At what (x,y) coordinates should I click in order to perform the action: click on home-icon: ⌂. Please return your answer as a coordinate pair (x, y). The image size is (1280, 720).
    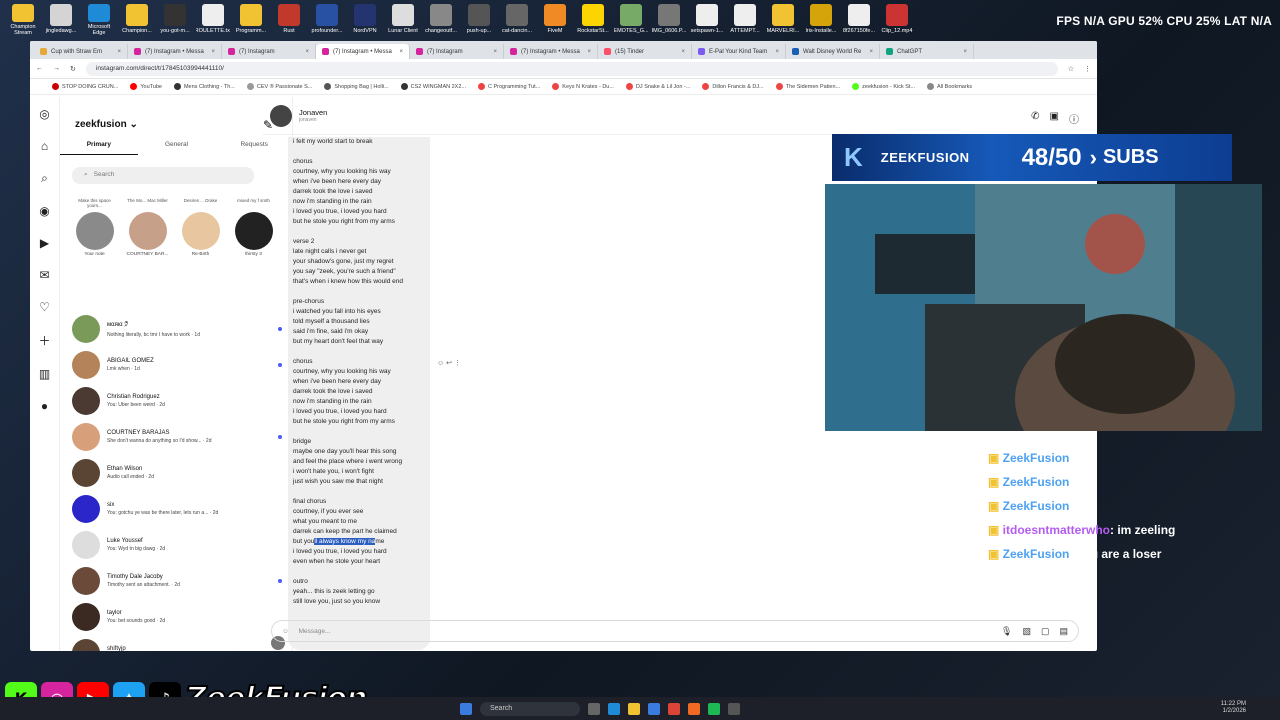
    Looking at the image, I should click on (44, 146).